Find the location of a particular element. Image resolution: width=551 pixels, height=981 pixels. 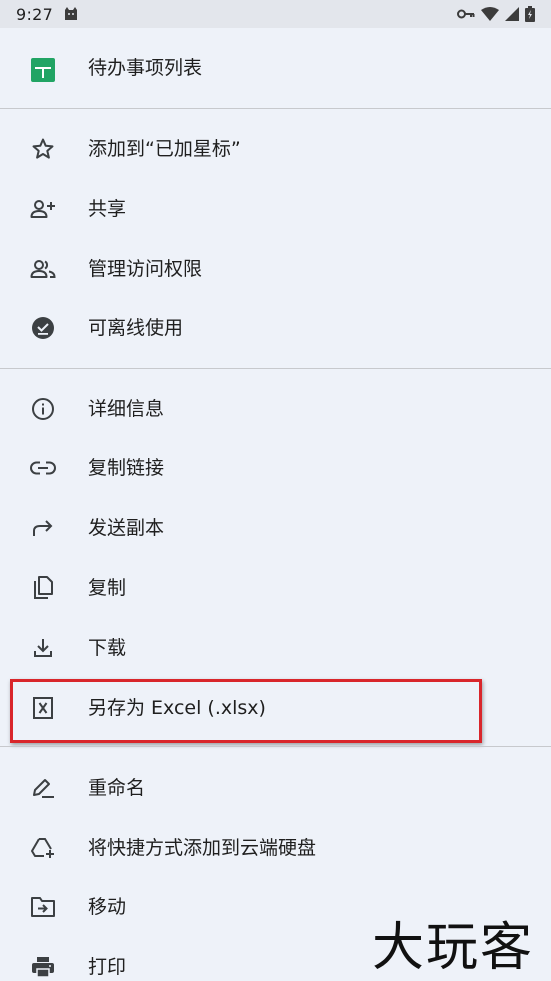

forward-arrow-icon is located at coordinates (43, 528).